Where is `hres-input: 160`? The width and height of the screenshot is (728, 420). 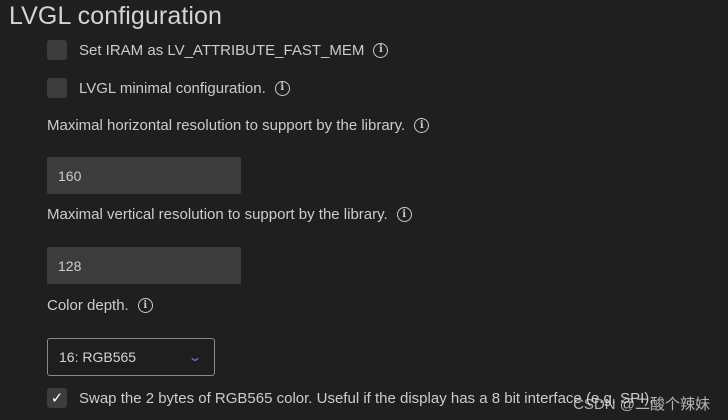 hres-input: 160 is located at coordinates (144, 175).